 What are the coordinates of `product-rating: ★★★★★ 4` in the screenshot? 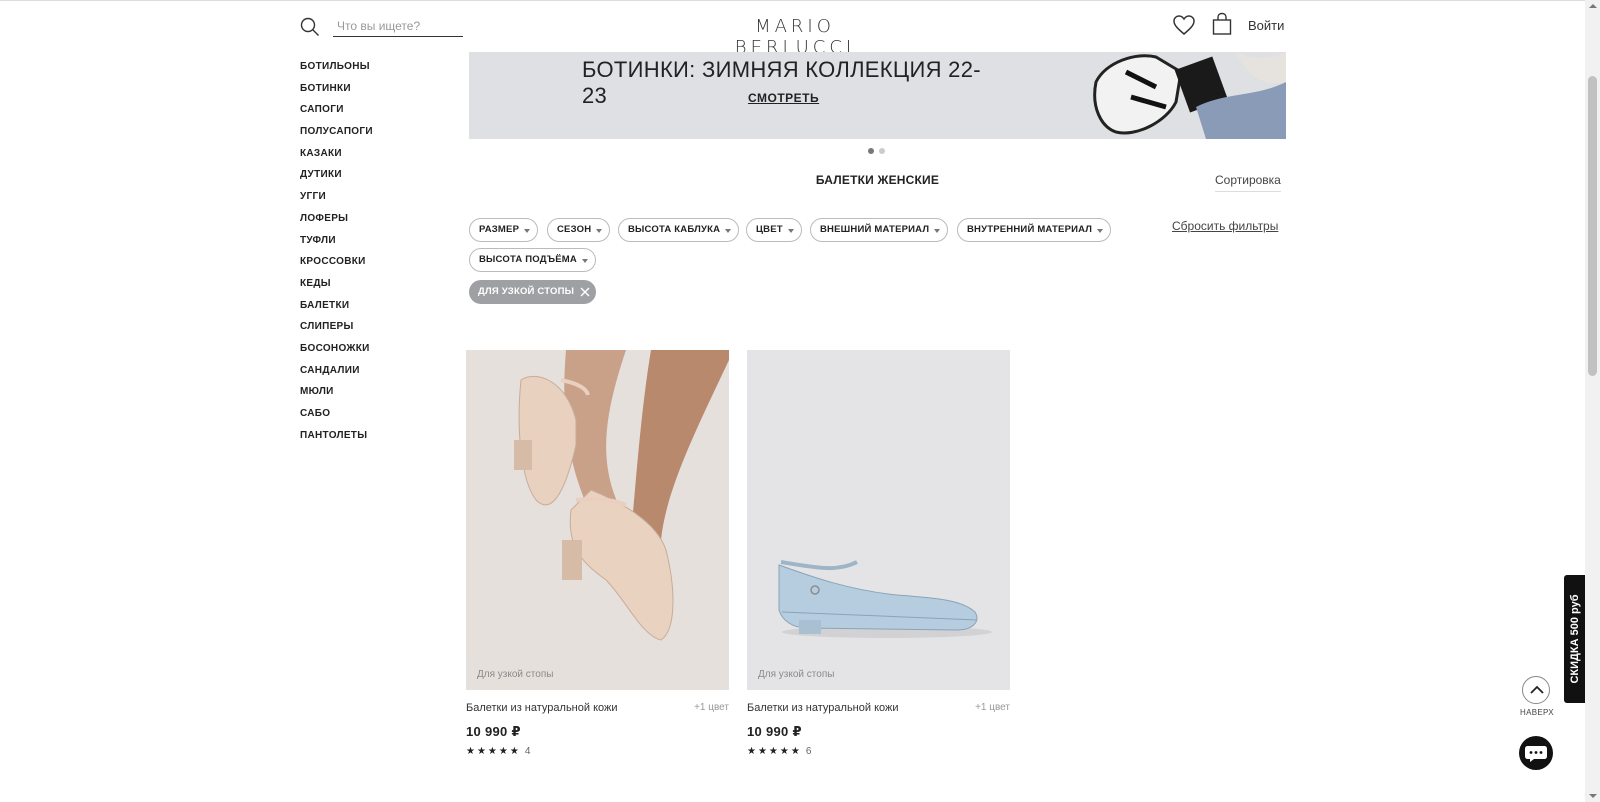 It's located at (498, 751).